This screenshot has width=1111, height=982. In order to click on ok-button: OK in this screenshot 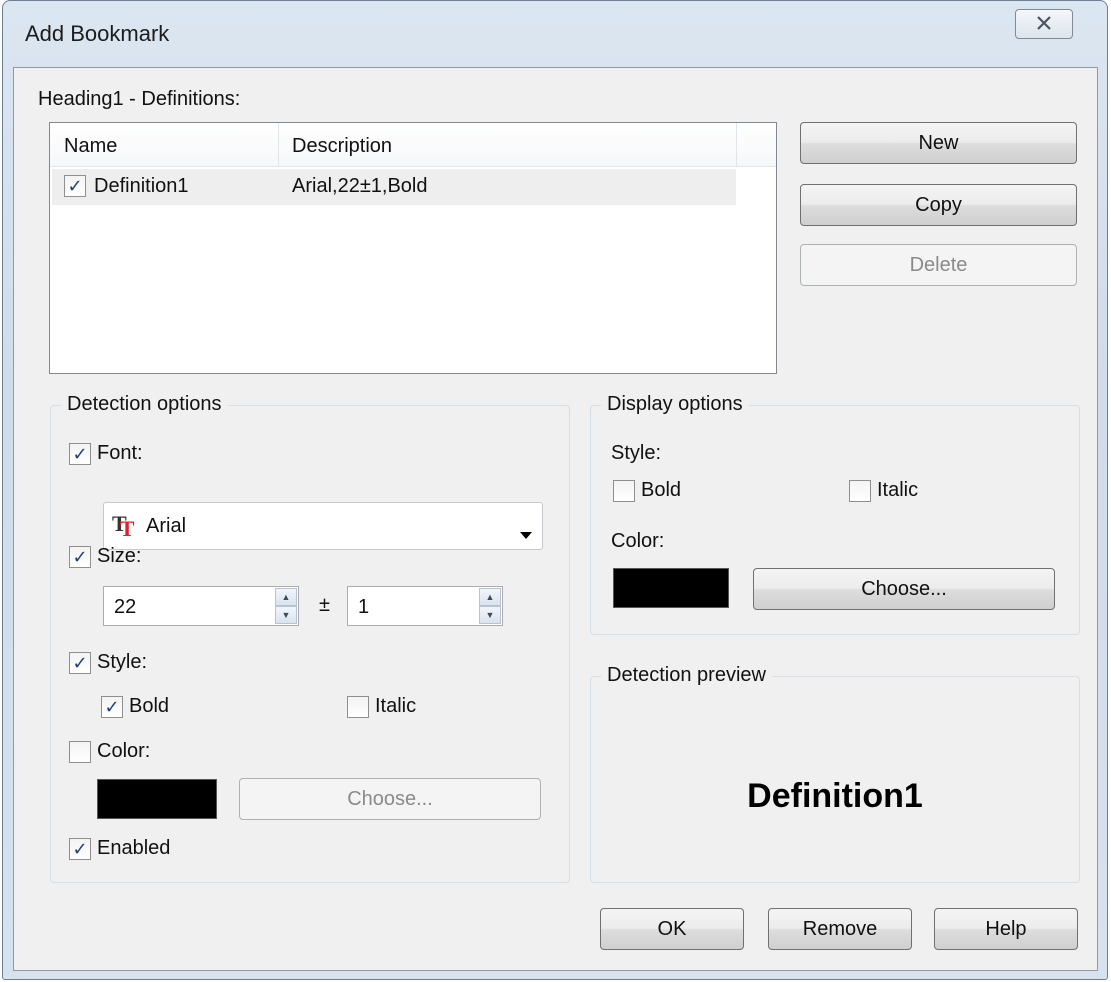, I will do `click(672, 929)`.